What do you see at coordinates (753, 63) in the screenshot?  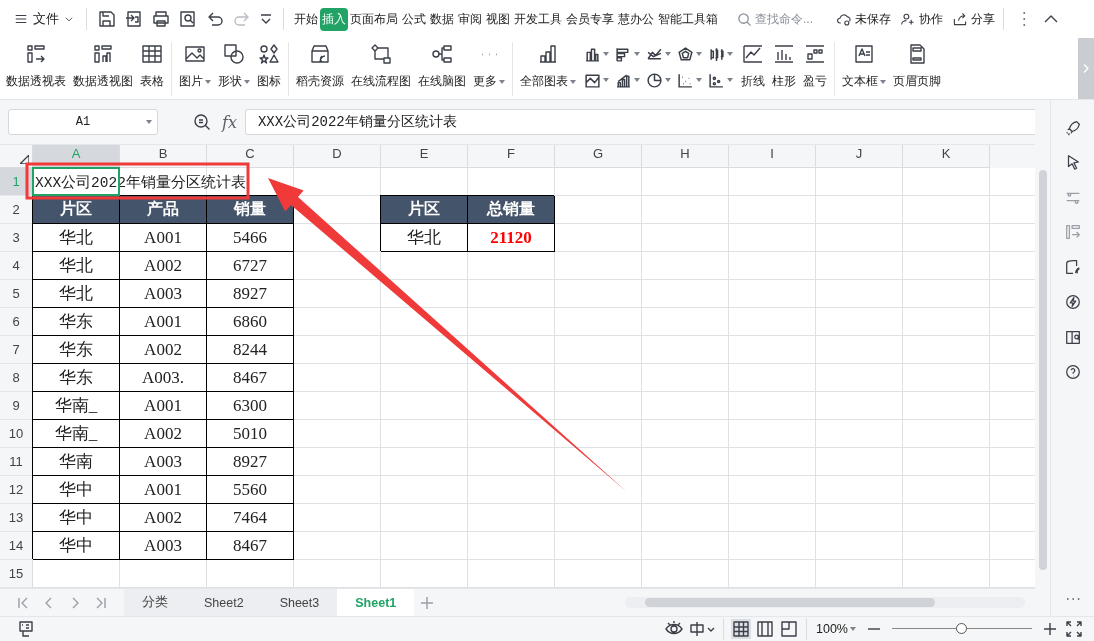 I see `ribbon-button: 折线` at bounding box center [753, 63].